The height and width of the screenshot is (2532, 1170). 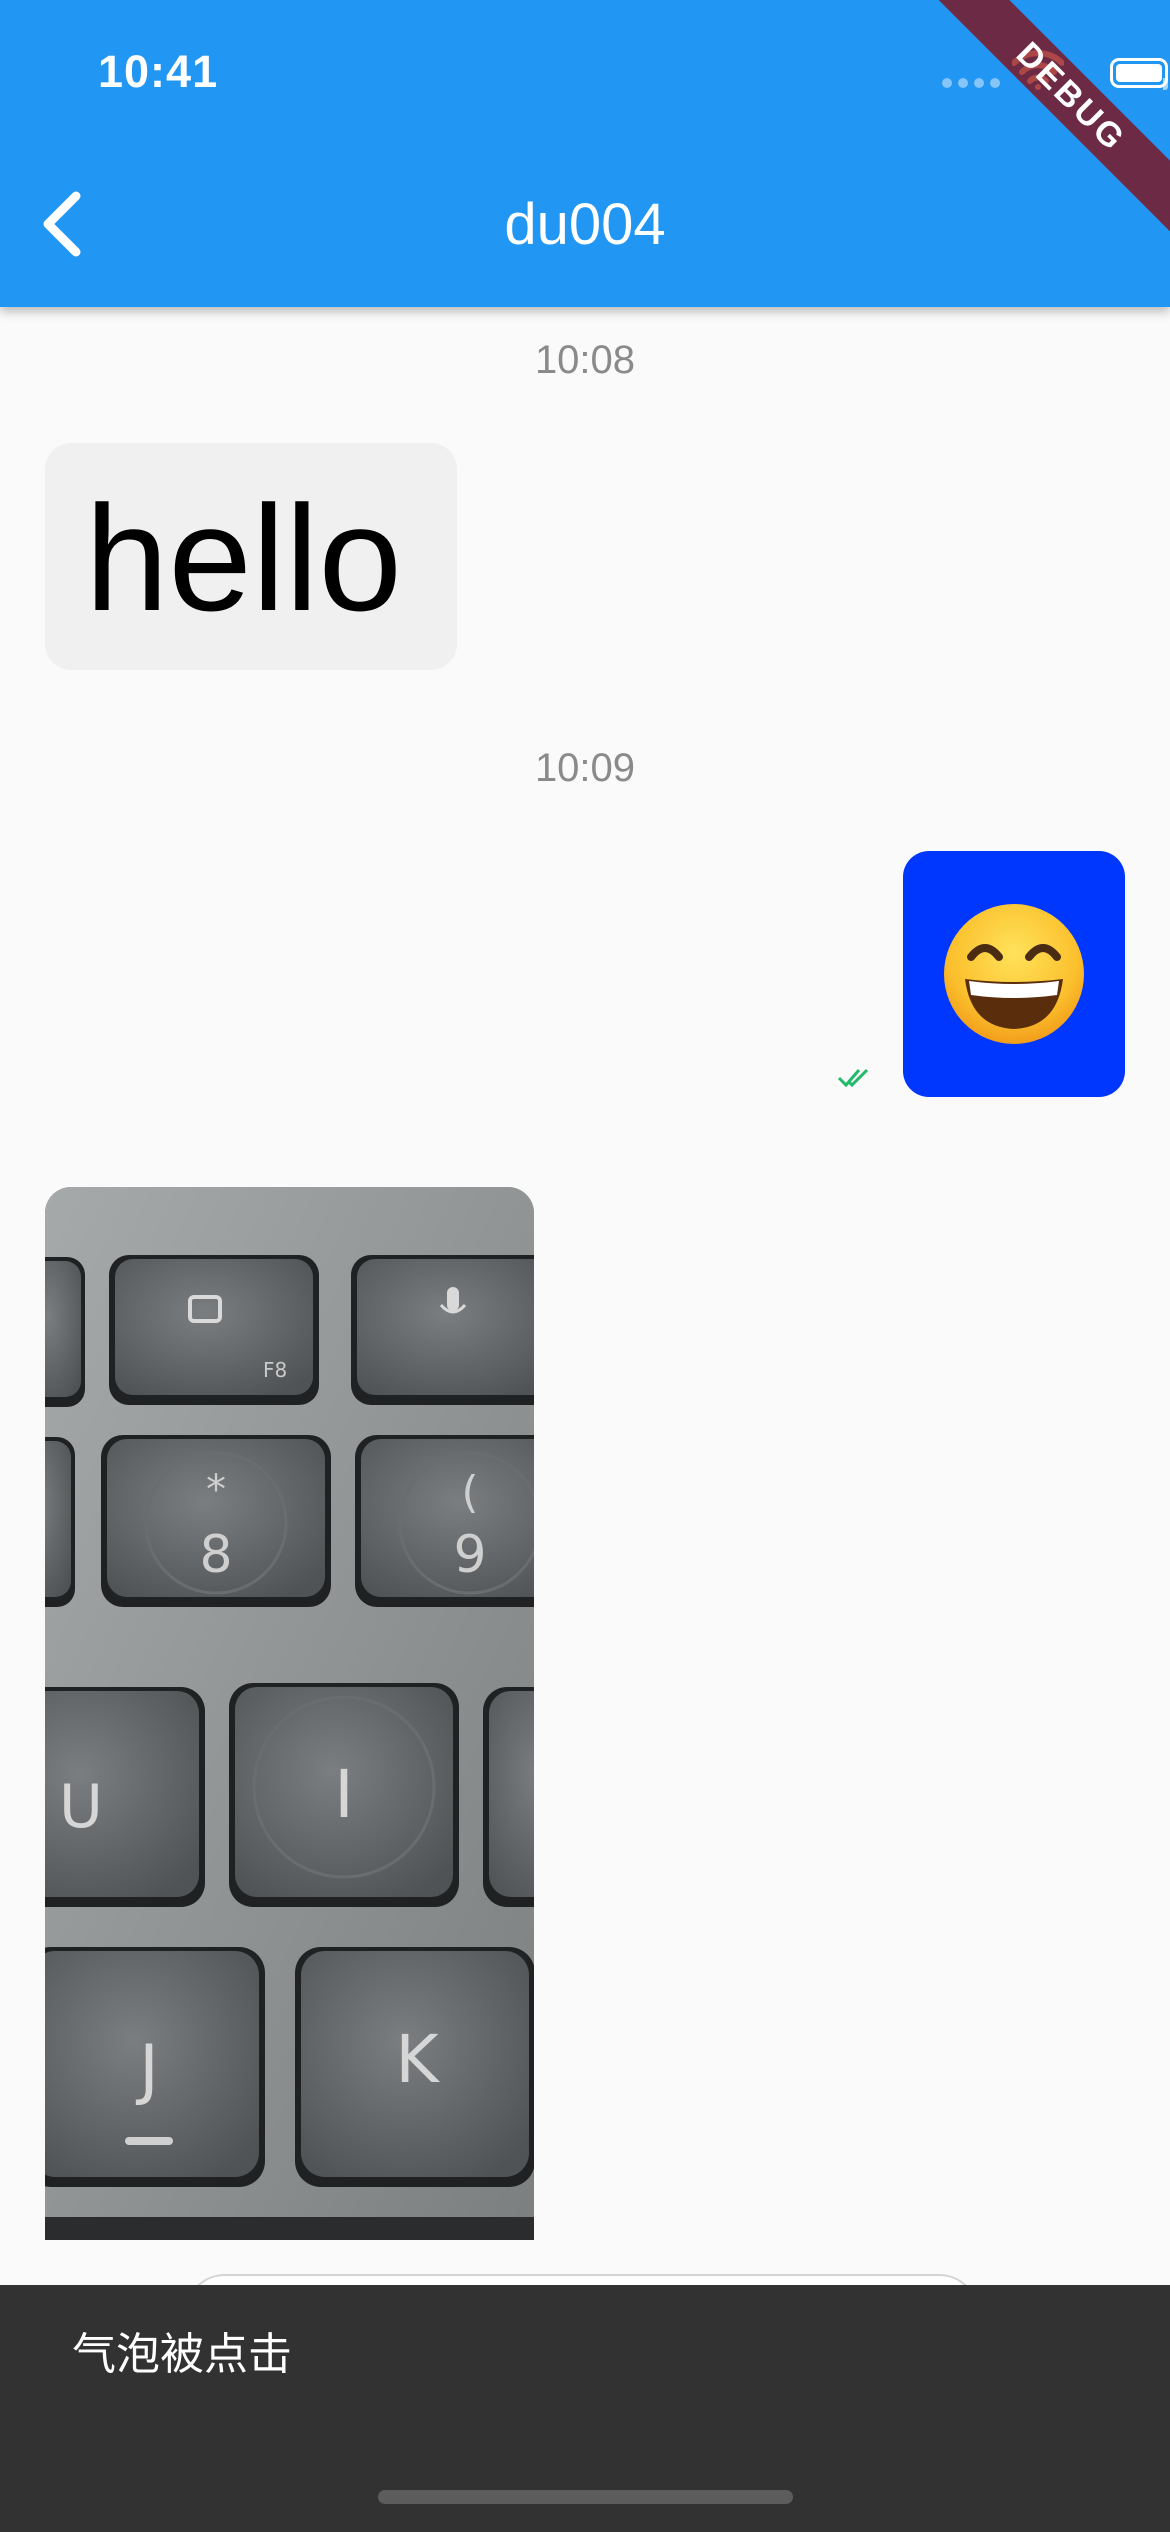 What do you see at coordinates (216, 1490) in the screenshot?
I see `key-label-star: *` at bounding box center [216, 1490].